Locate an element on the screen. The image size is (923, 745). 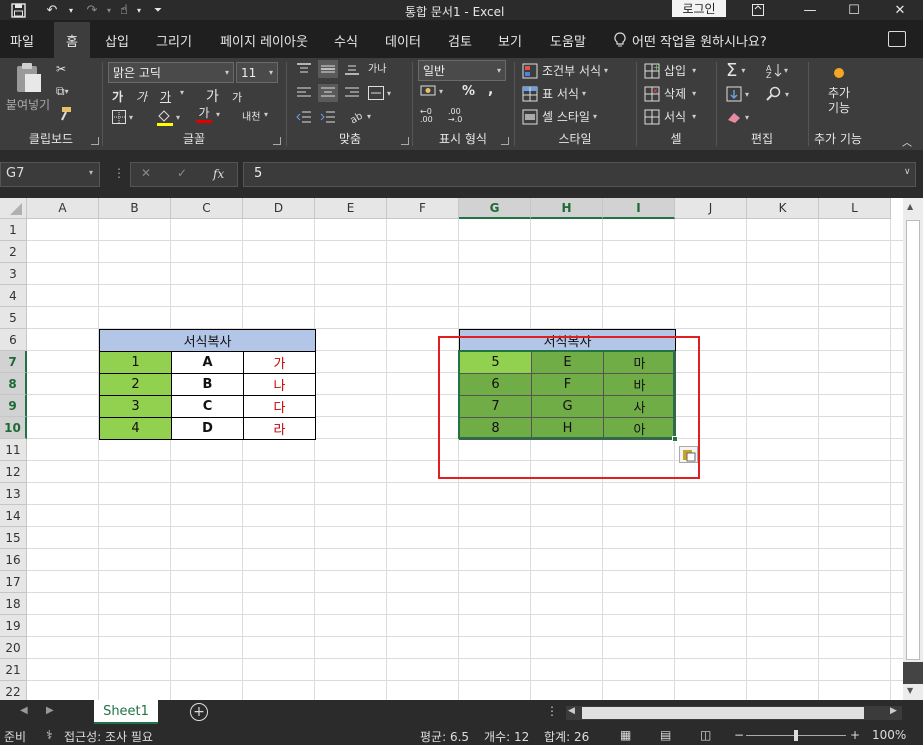
paste-button: 붙여넣기 is located at coordinates (28, 90).